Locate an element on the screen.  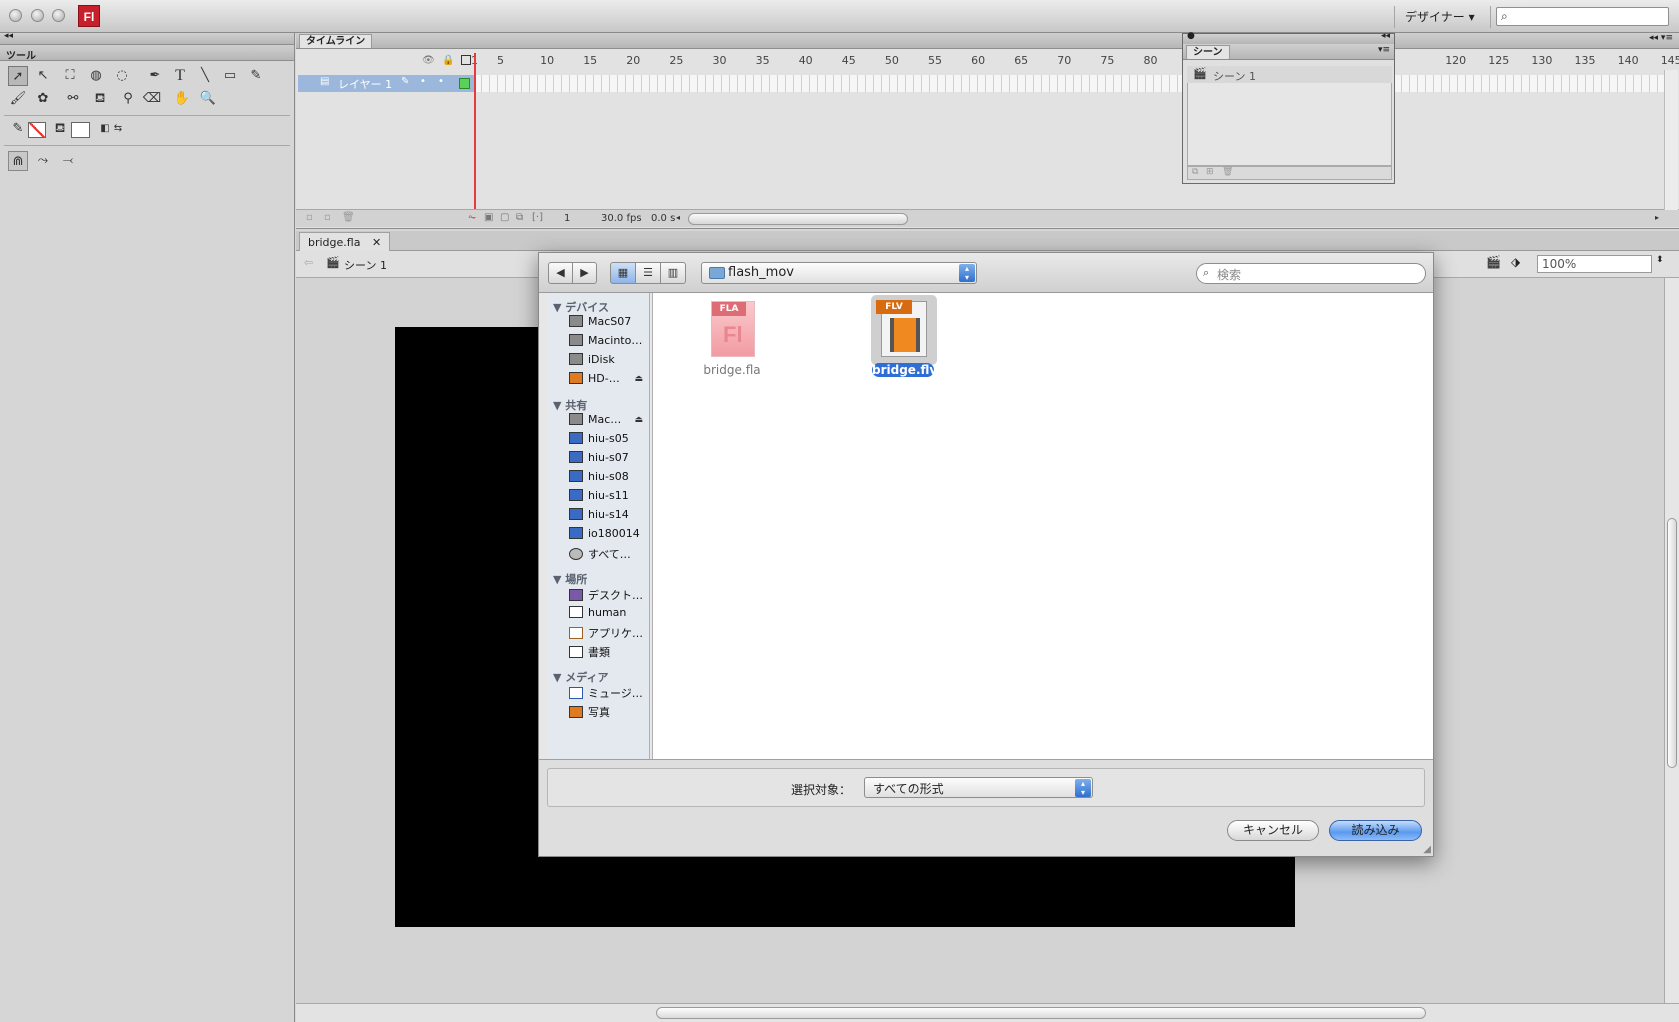
edit-symbols-icon: ⬗ is located at coordinates (1515, 262).